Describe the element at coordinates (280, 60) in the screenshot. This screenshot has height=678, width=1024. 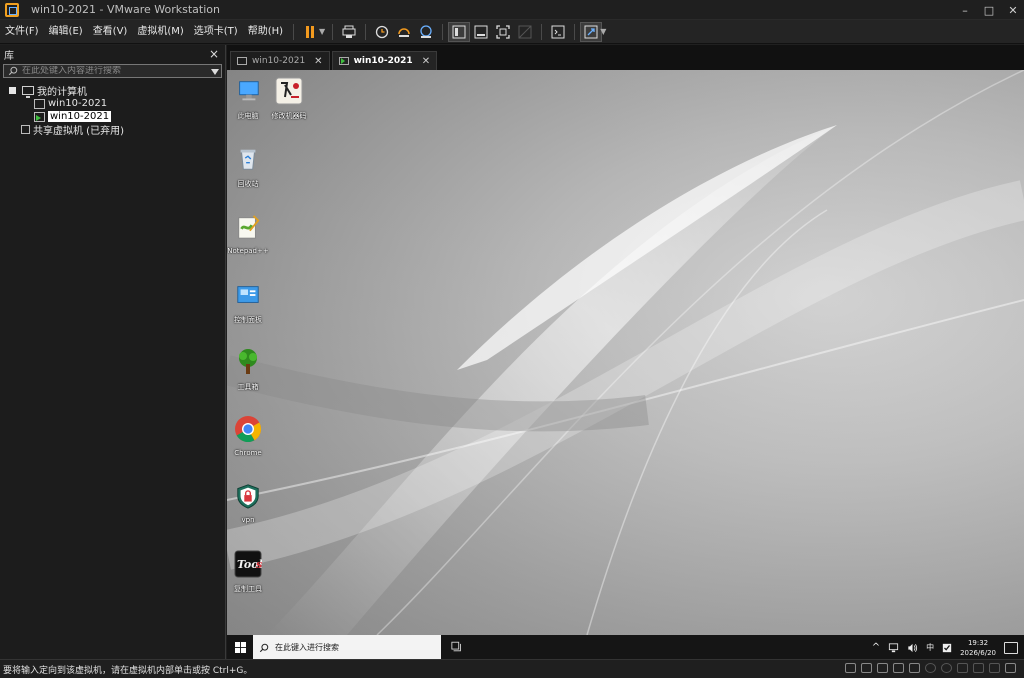
I see `tab-vm-1: win10-2021 ✕` at that location.